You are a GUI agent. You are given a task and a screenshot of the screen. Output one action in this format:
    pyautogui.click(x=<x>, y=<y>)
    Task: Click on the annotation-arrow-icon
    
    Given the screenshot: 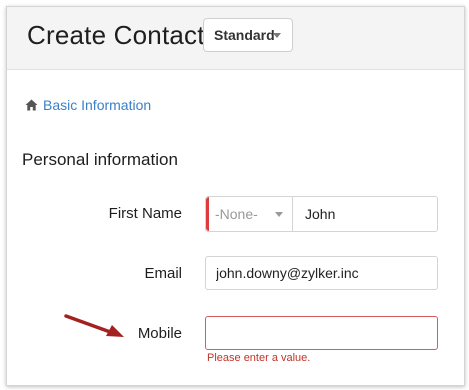 What is the action you would take?
    pyautogui.click(x=94, y=325)
    